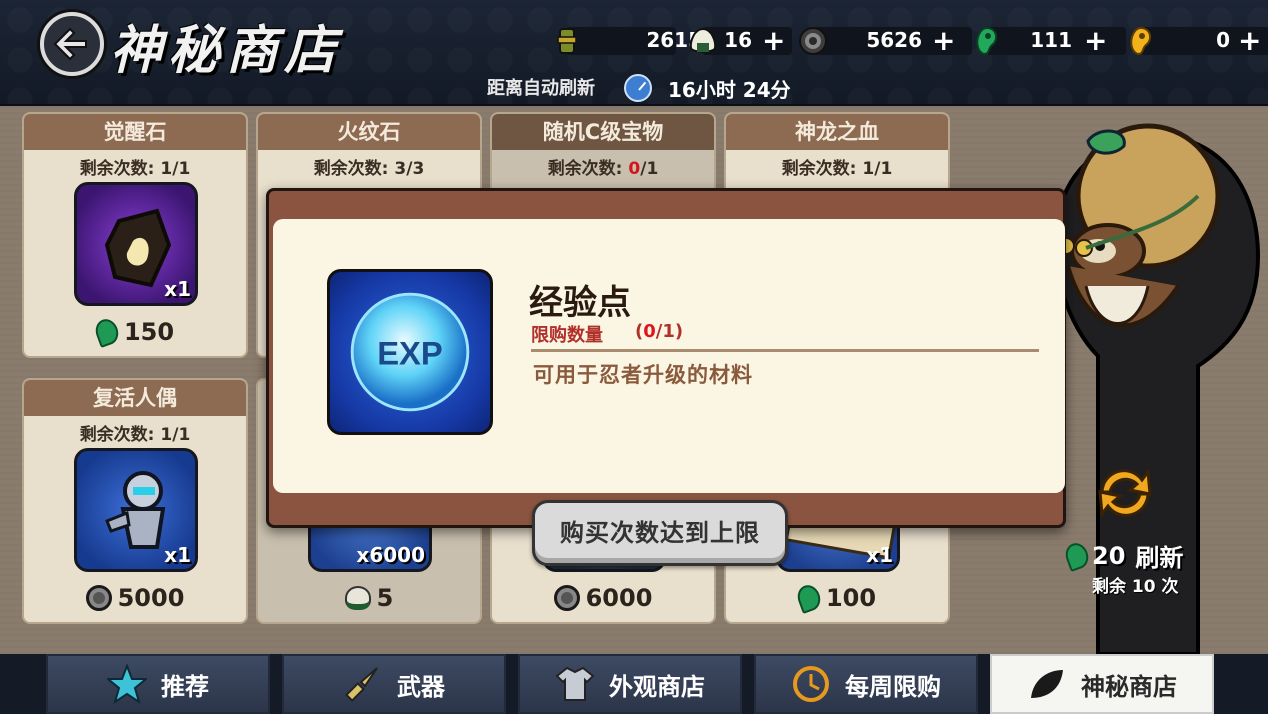  I want to click on item-name: 经验点, so click(580, 303).